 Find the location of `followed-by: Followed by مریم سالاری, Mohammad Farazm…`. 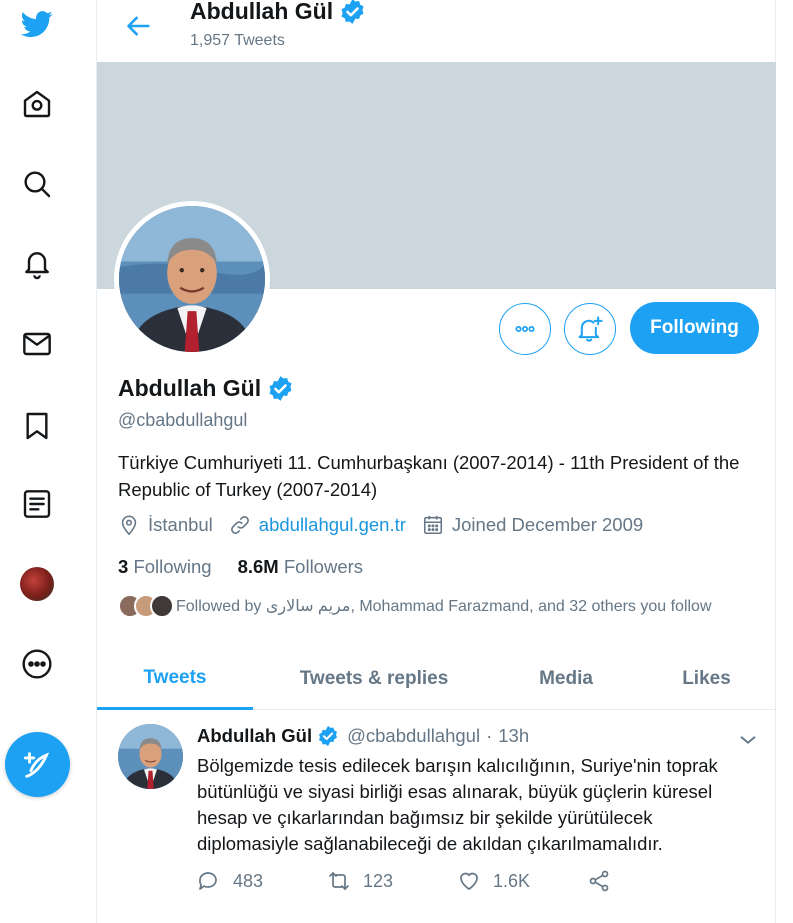

followed-by: Followed by مریم سالاری, Mohammad Farazm… is located at coordinates (415, 606).